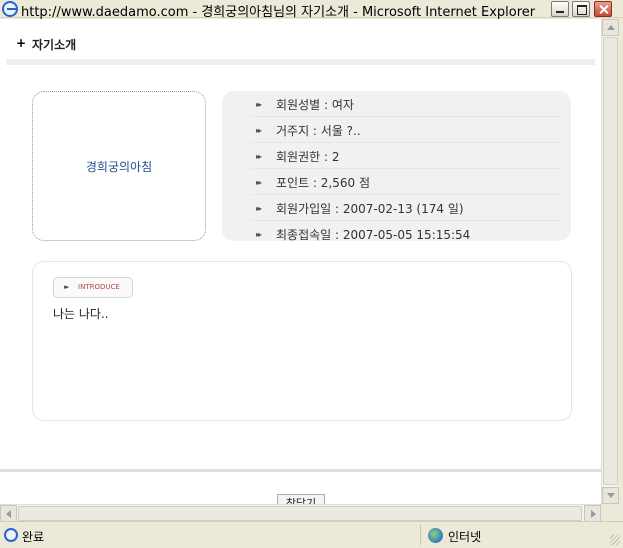  What do you see at coordinates (581, 9) in the screenshot?
I see `maximize-button` at bounding box center [581, 9].